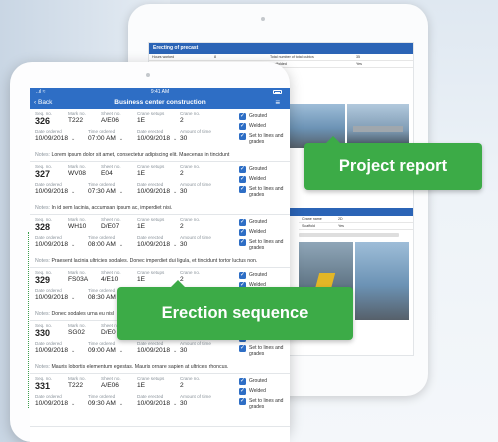  Describe the element at coordinates (102, 138) in the screenshot. I see `time-ordered-select-value: 07:00 AM` at that location.